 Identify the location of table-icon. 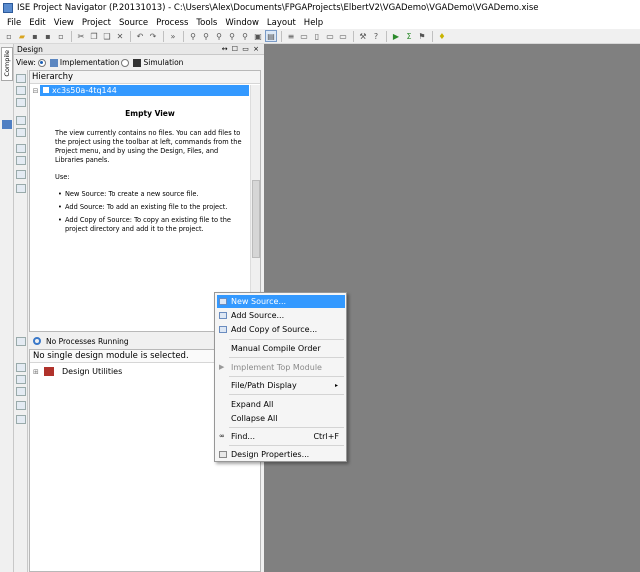
(21, 174).